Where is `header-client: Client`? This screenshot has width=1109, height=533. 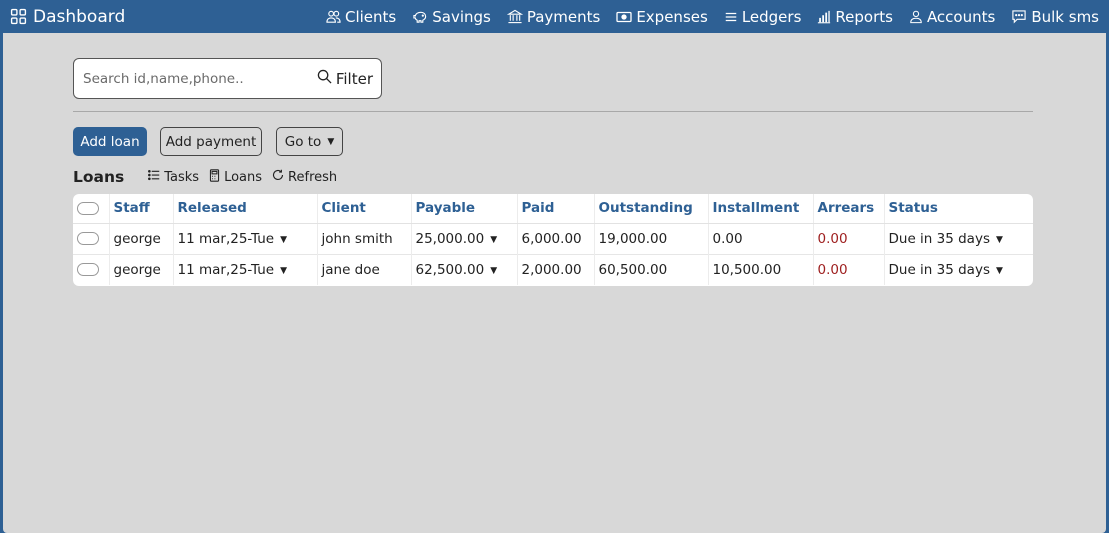 header-client: Client is located at coordinates (363, 209).